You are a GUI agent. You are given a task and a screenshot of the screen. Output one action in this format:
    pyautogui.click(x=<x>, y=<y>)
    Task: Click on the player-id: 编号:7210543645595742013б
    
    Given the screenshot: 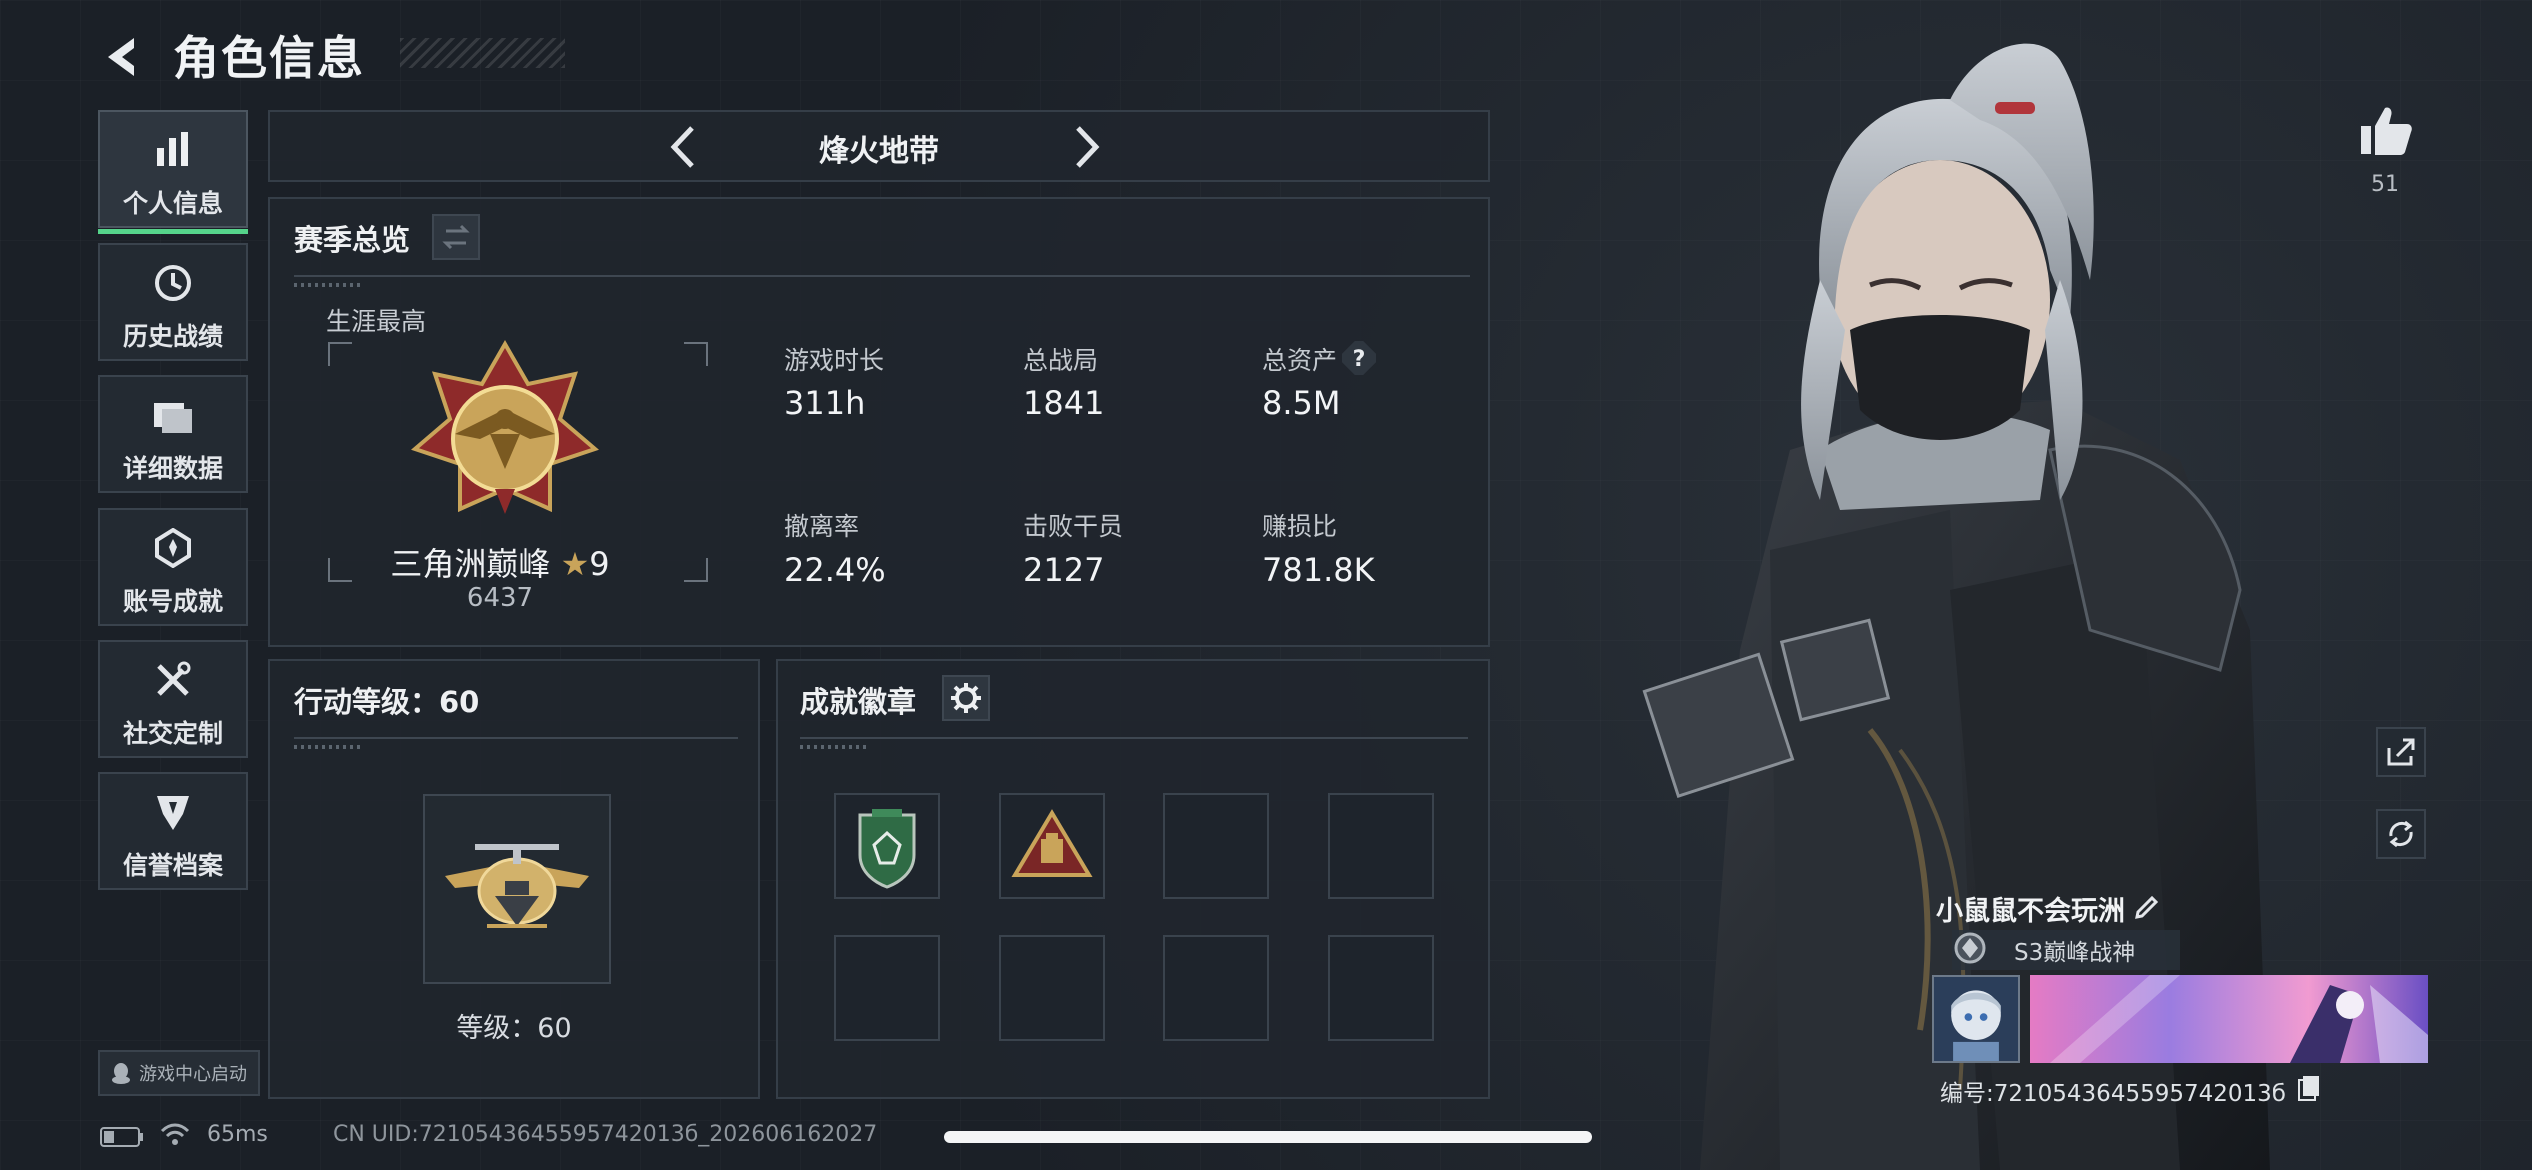 What is the action you would take?
    pyautogui.click(x=2113, y=1094)
    